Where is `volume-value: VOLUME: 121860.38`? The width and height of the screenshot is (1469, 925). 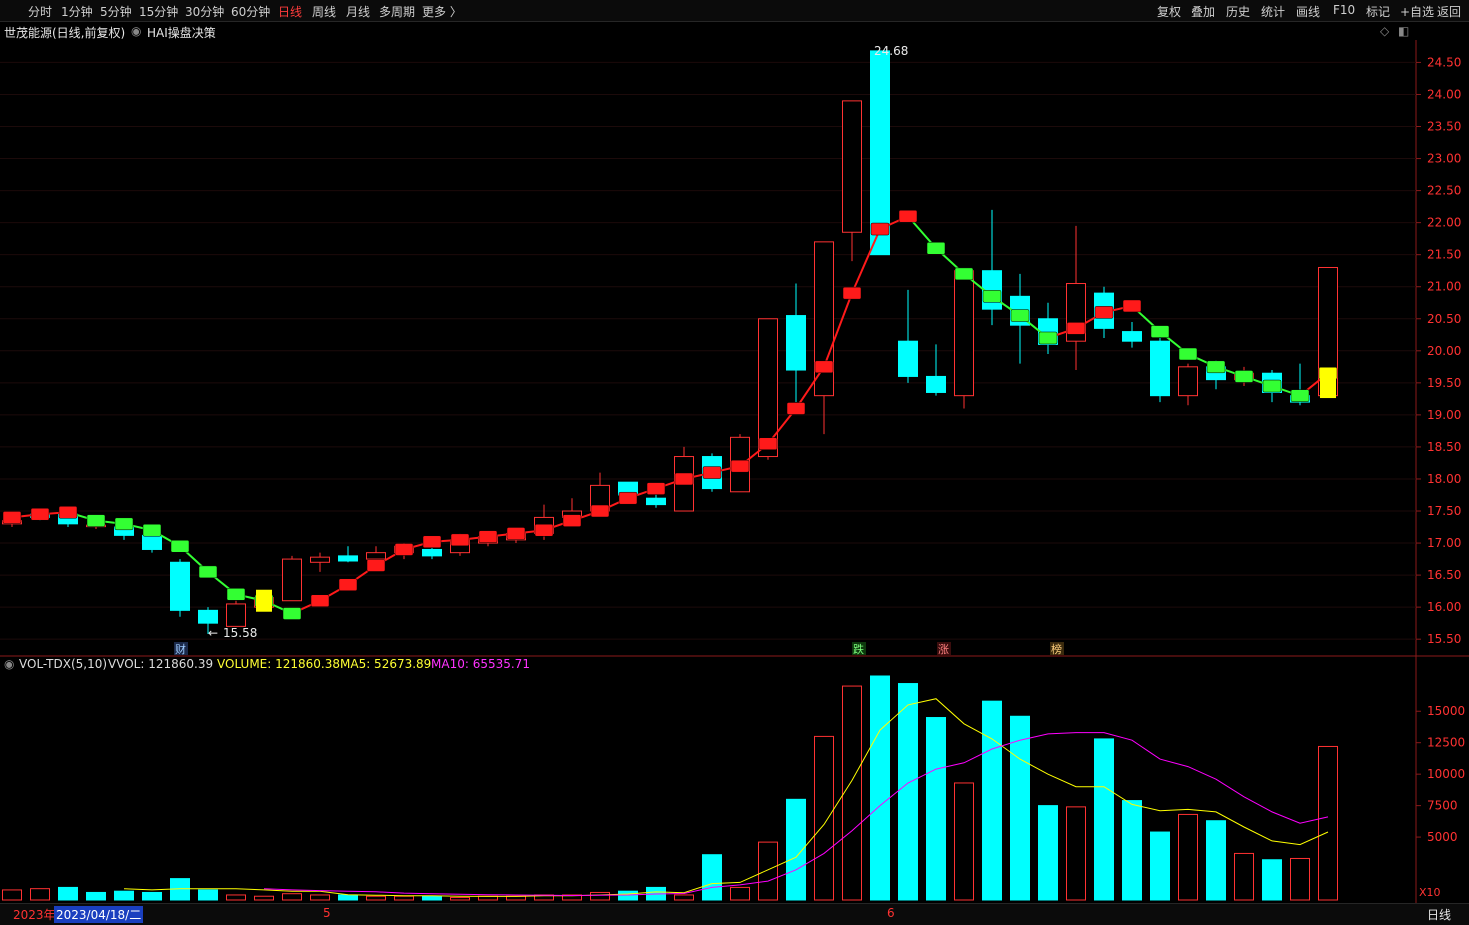 volume-value: VOLUME: 121860.38 is located at coordinates (278, 664).